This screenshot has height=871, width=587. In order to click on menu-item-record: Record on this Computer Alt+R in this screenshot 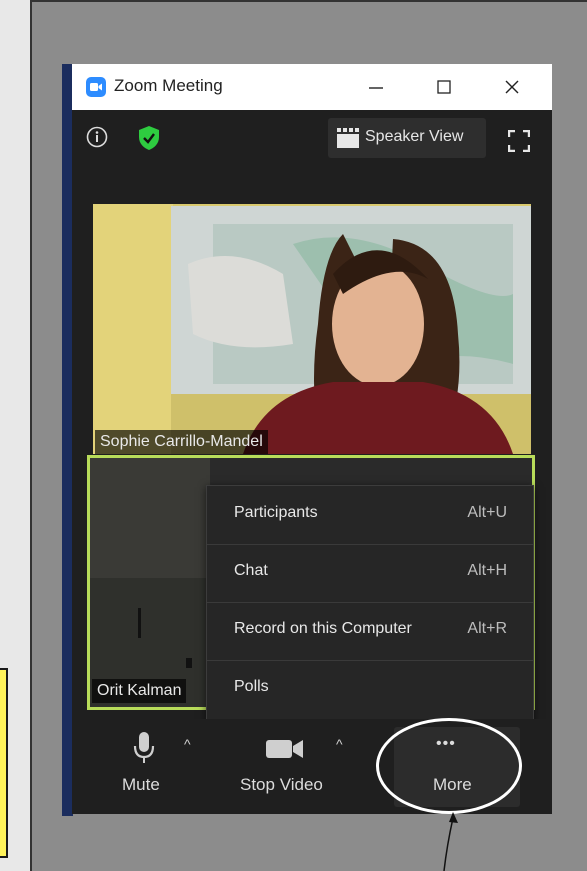, I will do `click(370, 631)`.